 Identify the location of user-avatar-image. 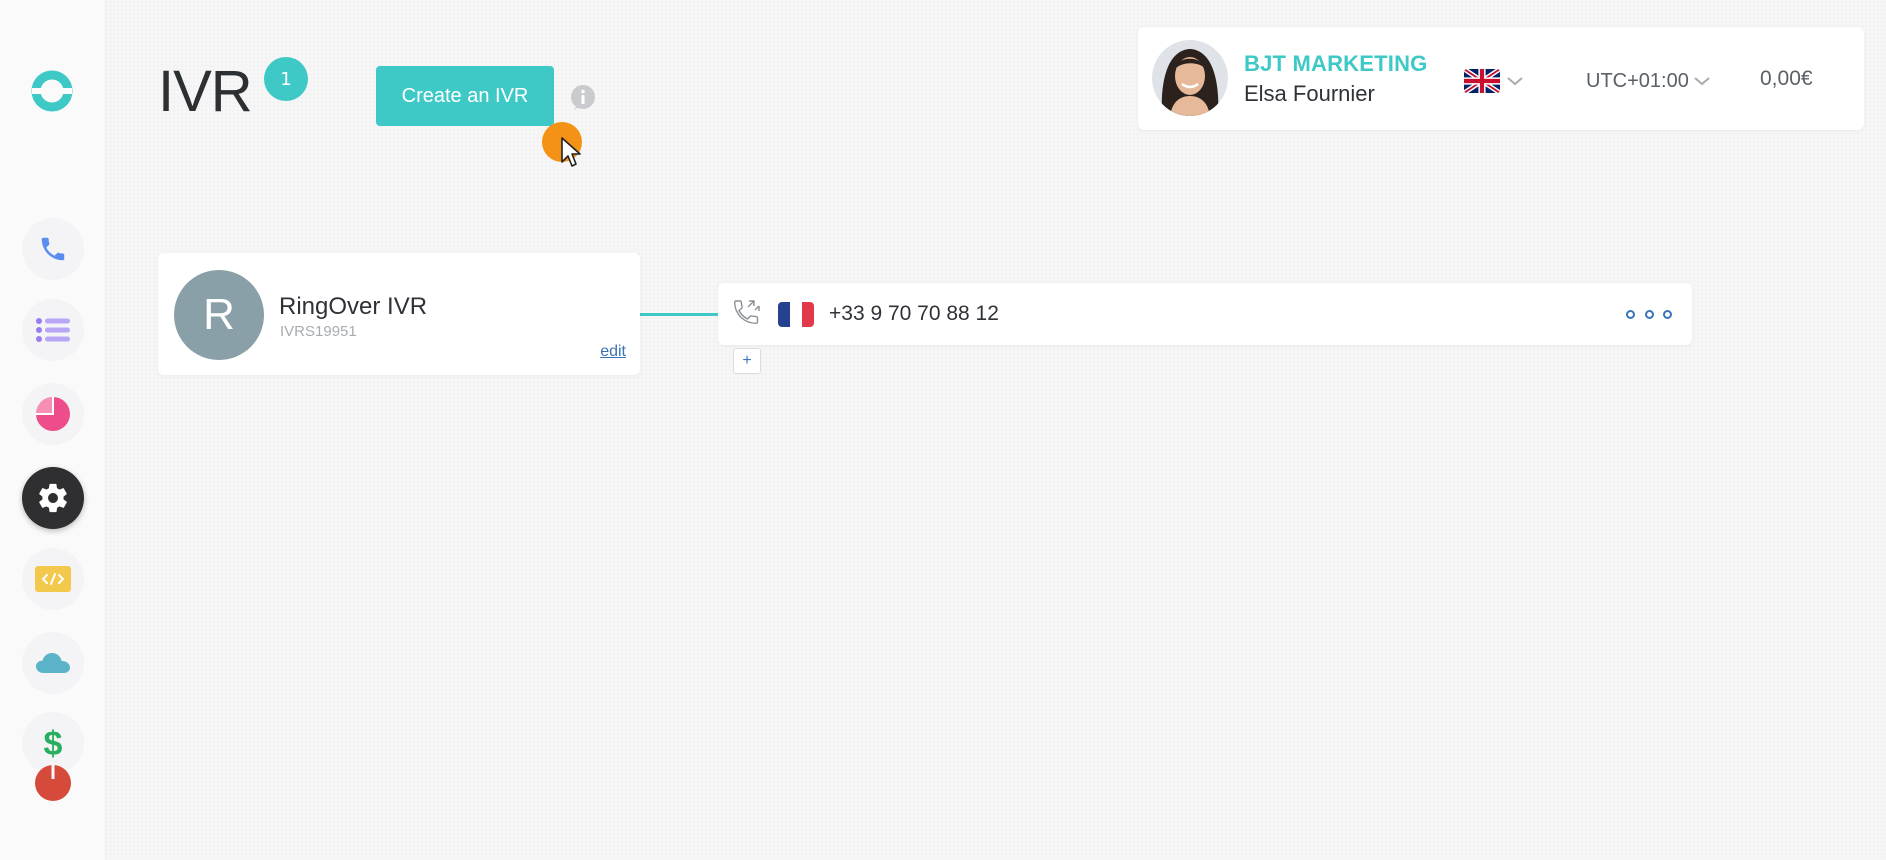
(1190, 78).